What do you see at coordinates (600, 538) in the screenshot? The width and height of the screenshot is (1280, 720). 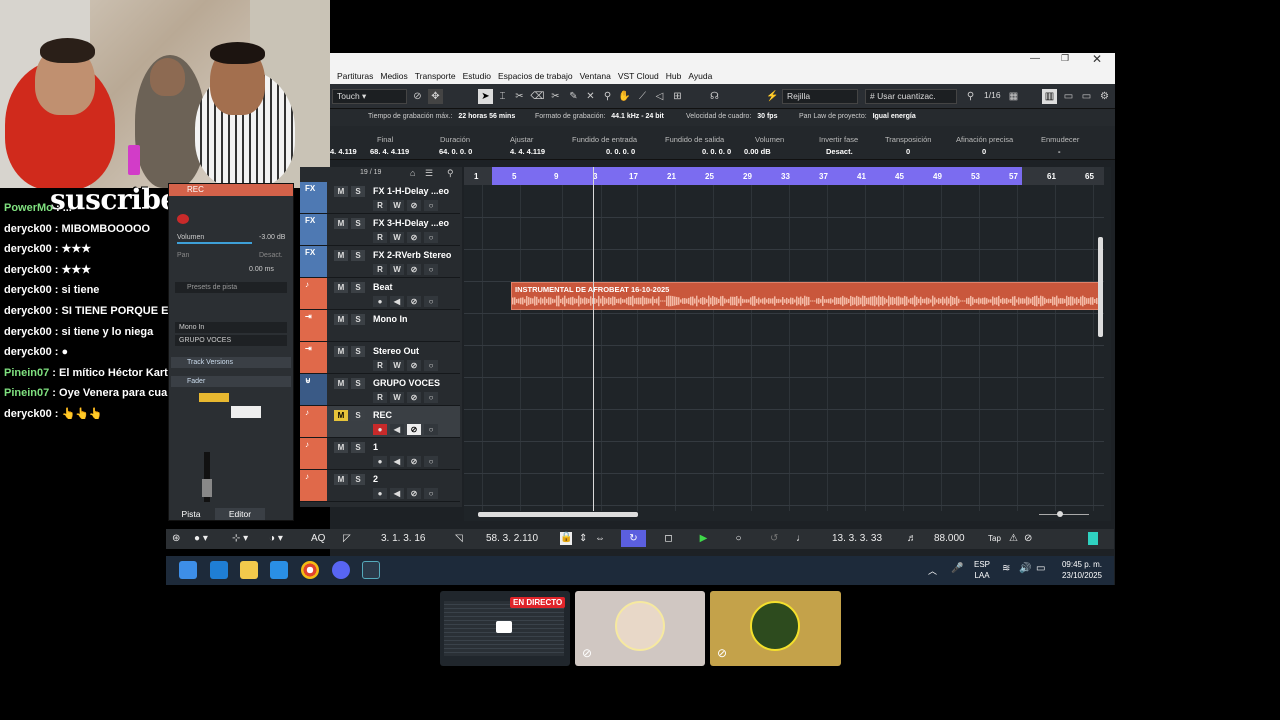 I see `nudge-range-icon: ⇔` at bounding box center [600, 538].